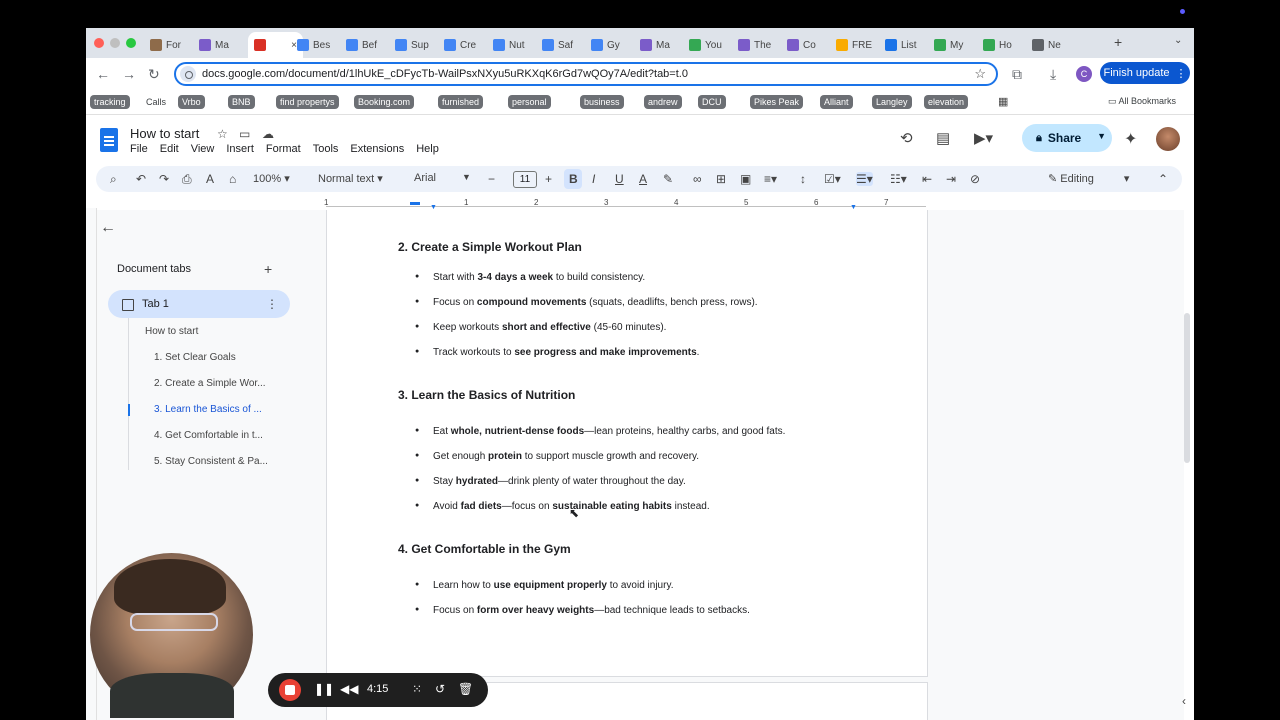 This screenshot has height=720, width=1280. What do you see at coordinates (1145, 73) in the screenshot?
I see `finish-update-button: Finish update ⋮` at bounding box center [1145, 73].